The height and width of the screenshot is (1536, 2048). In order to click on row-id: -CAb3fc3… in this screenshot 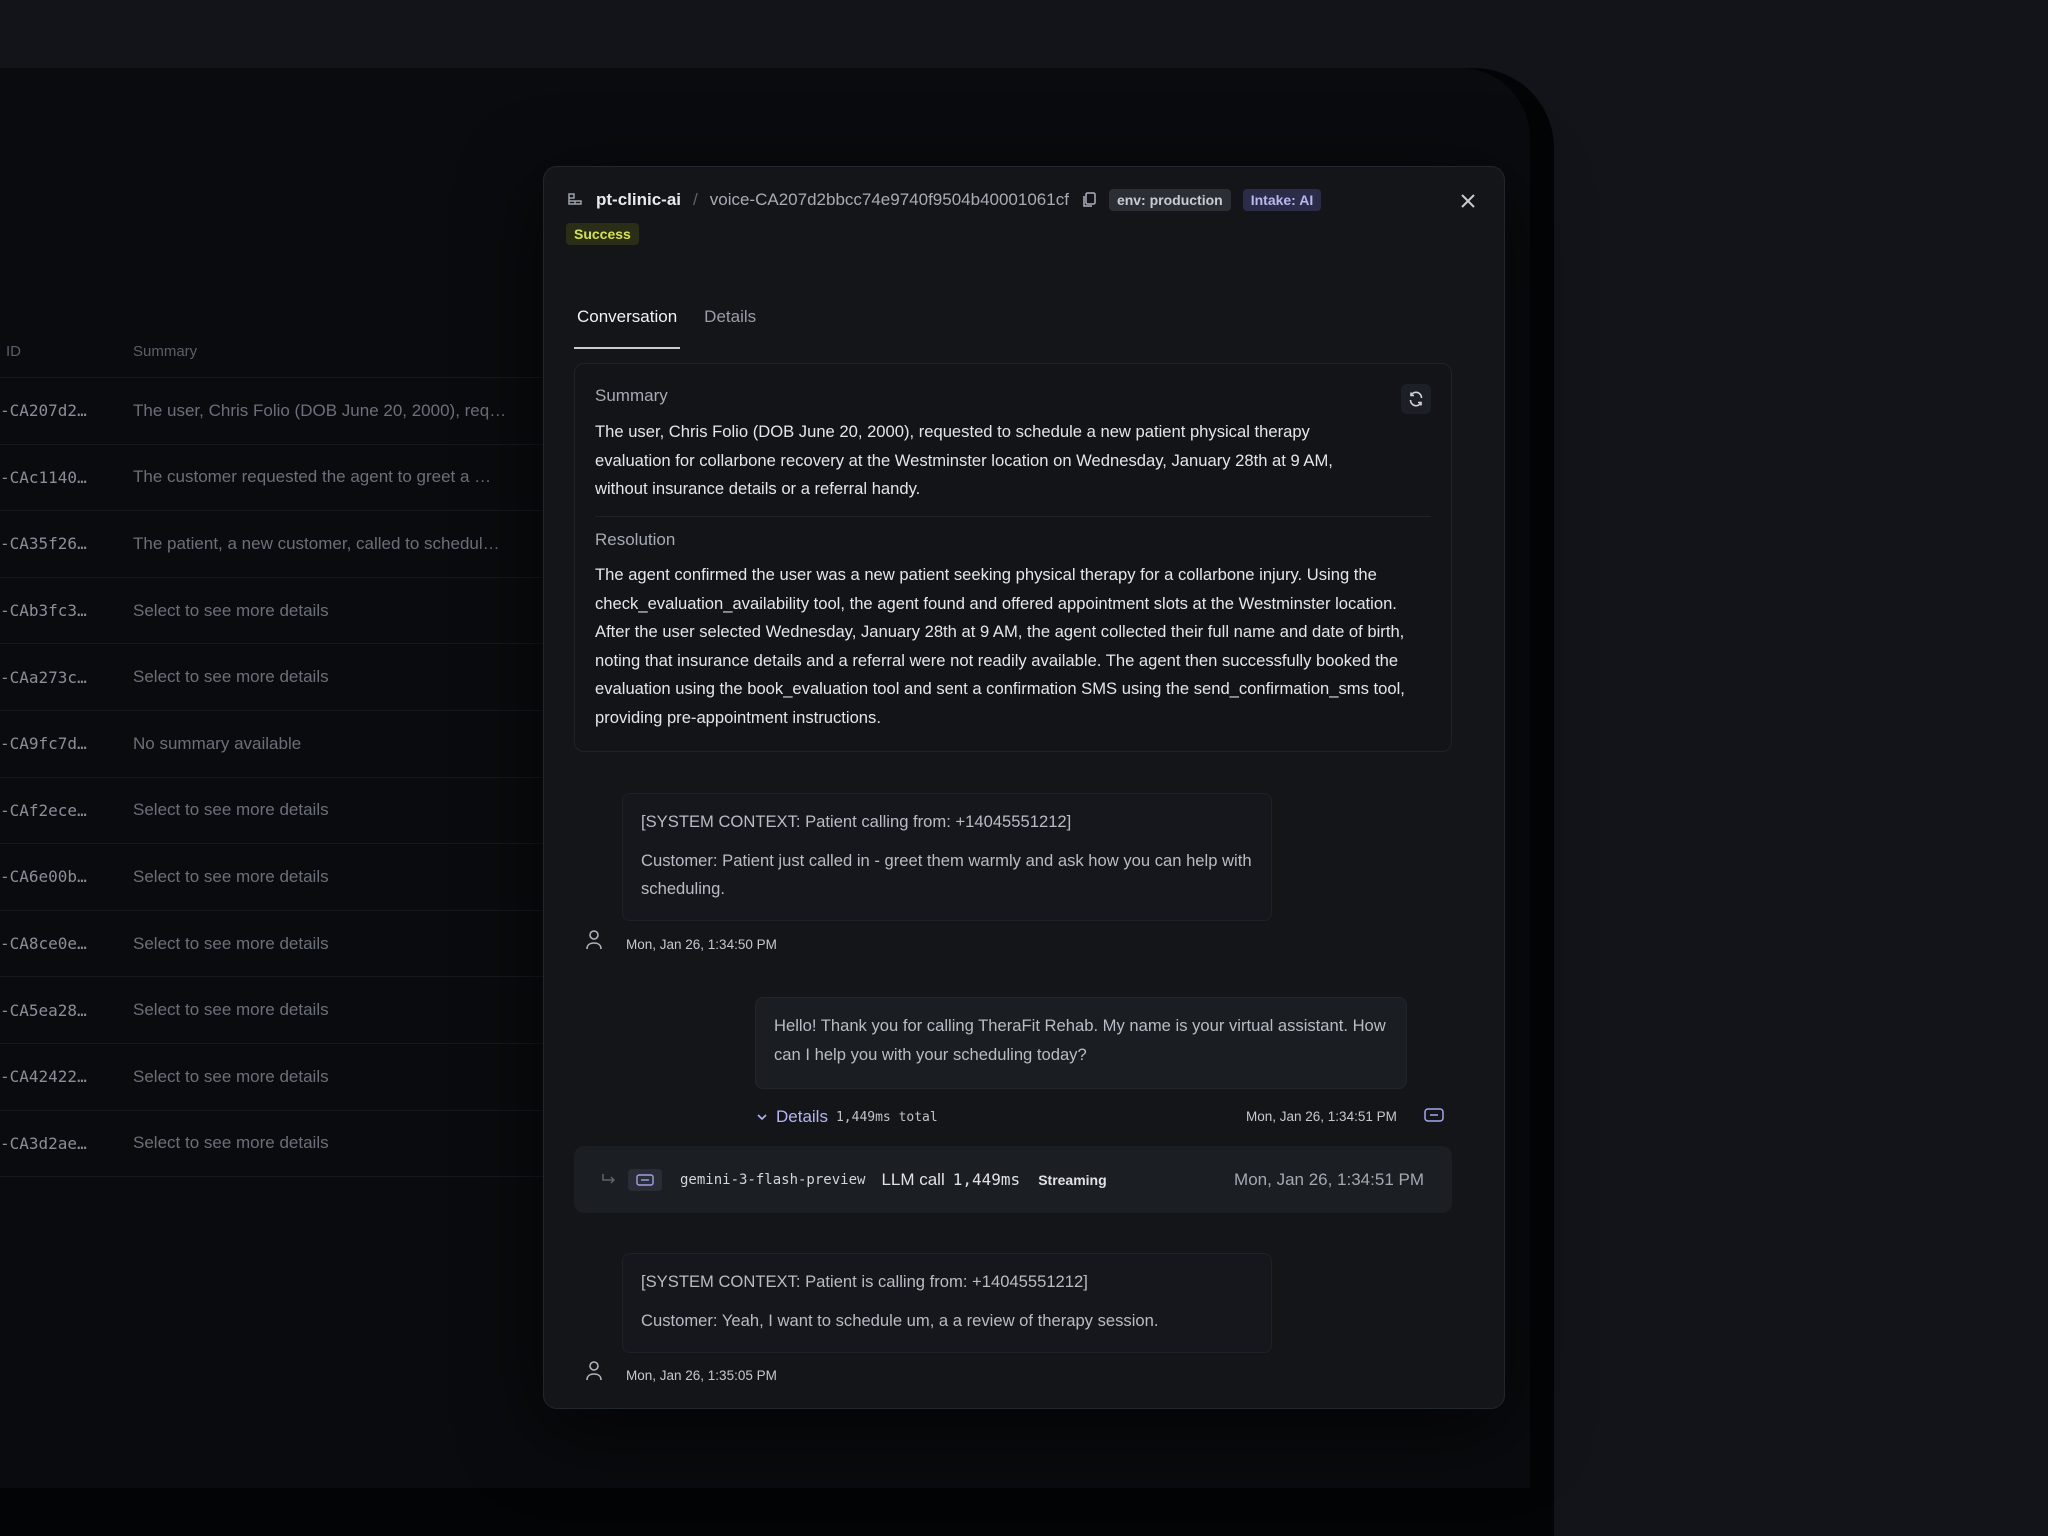, I will do `click(43, 611)`.